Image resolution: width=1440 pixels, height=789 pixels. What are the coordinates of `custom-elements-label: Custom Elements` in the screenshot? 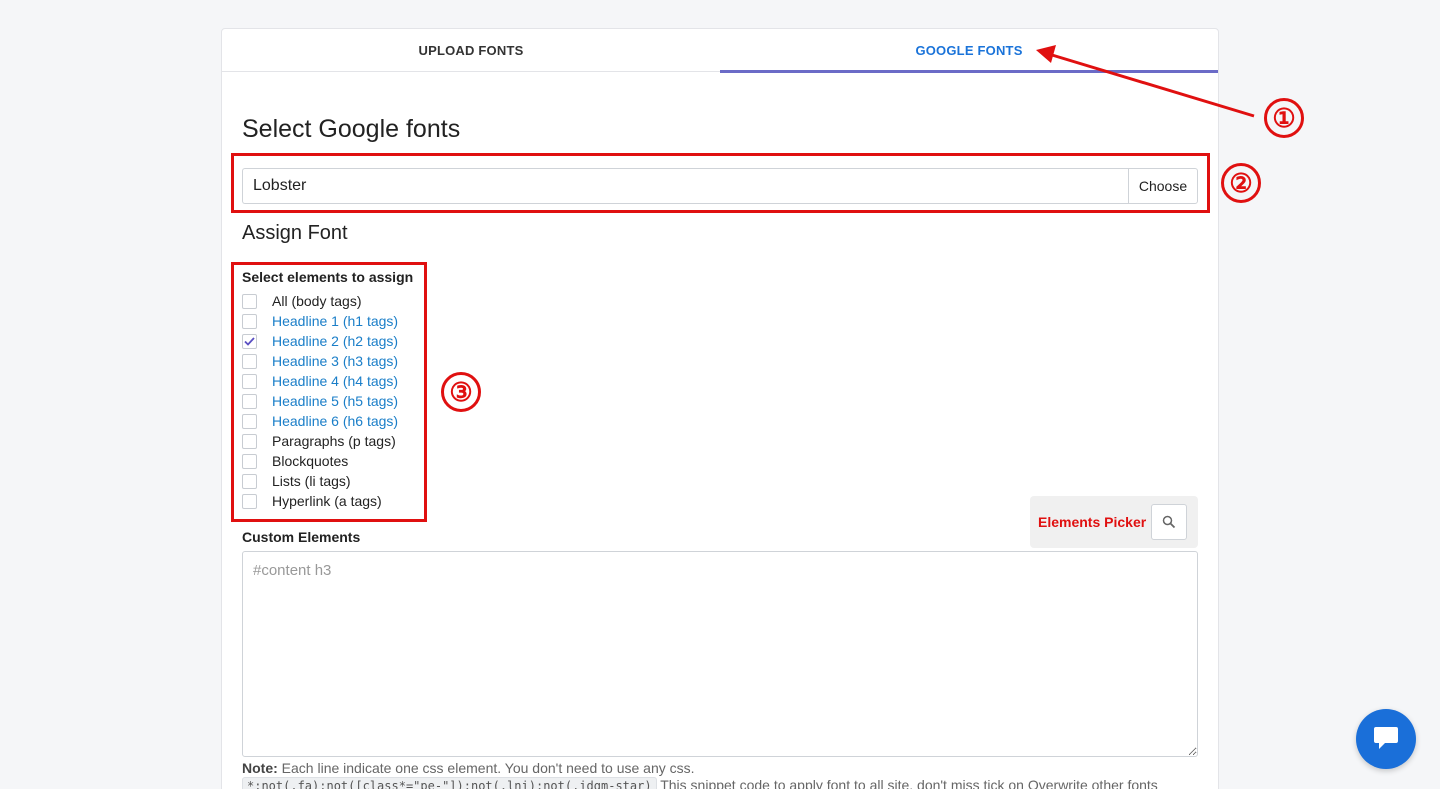 It's located at (301, 537).